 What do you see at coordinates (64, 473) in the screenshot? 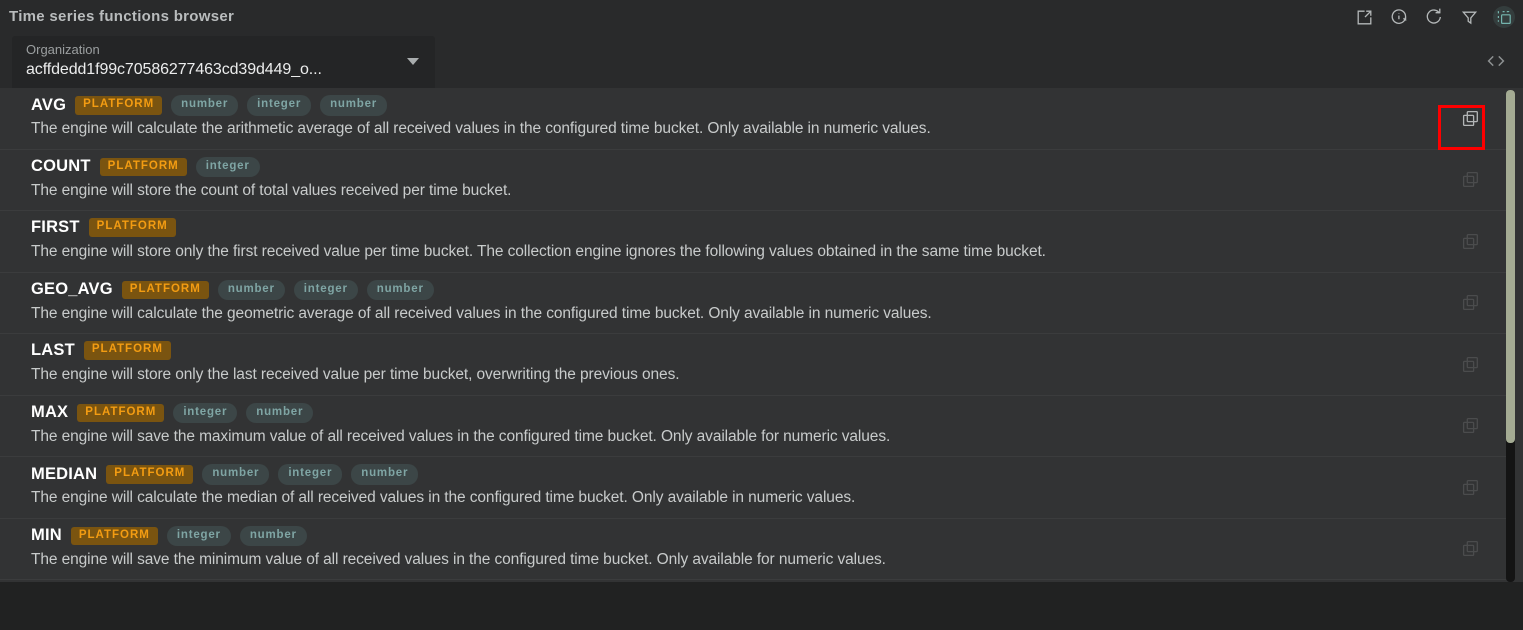
I see `function-name: MEDIAN` at bounding box center [64, 473].